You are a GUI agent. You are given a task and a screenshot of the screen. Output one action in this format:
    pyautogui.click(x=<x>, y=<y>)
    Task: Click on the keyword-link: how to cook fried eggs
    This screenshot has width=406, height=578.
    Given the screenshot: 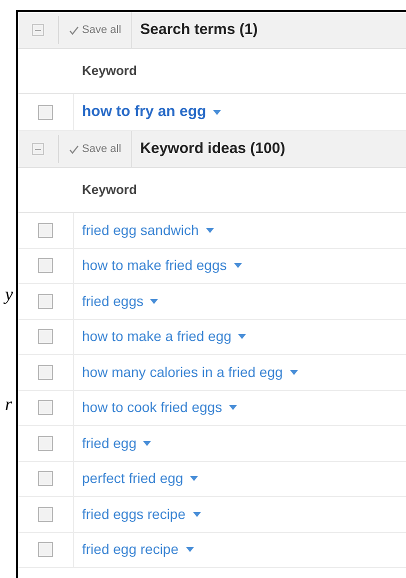 What is the action you would take?
    pyautogui.click(x=152, y=407)
    